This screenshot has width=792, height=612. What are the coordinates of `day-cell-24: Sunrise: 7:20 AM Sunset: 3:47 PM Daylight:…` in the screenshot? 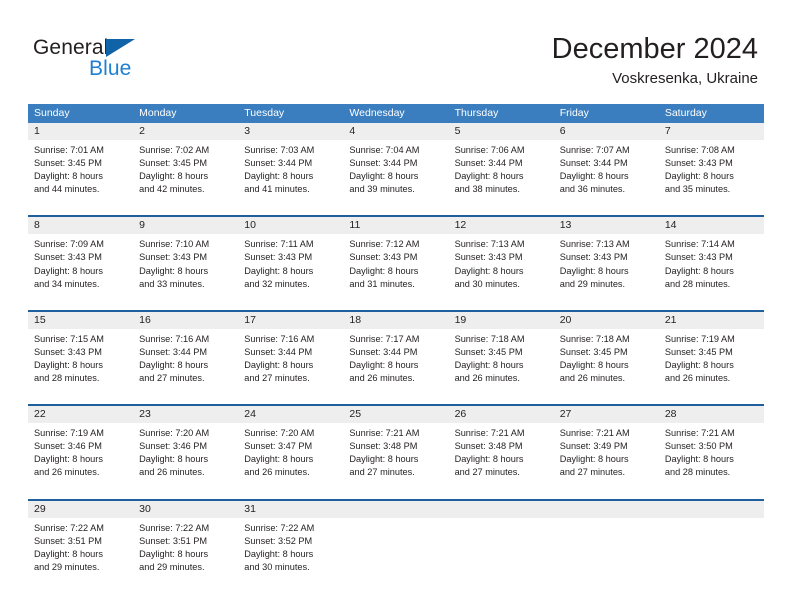 It's located at (290, 454).